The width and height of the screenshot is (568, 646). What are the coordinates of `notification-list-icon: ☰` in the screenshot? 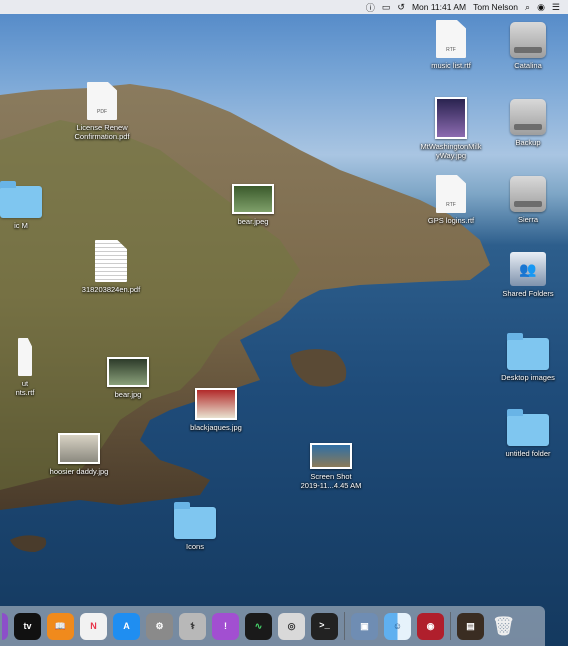 It's located at (556, 7).